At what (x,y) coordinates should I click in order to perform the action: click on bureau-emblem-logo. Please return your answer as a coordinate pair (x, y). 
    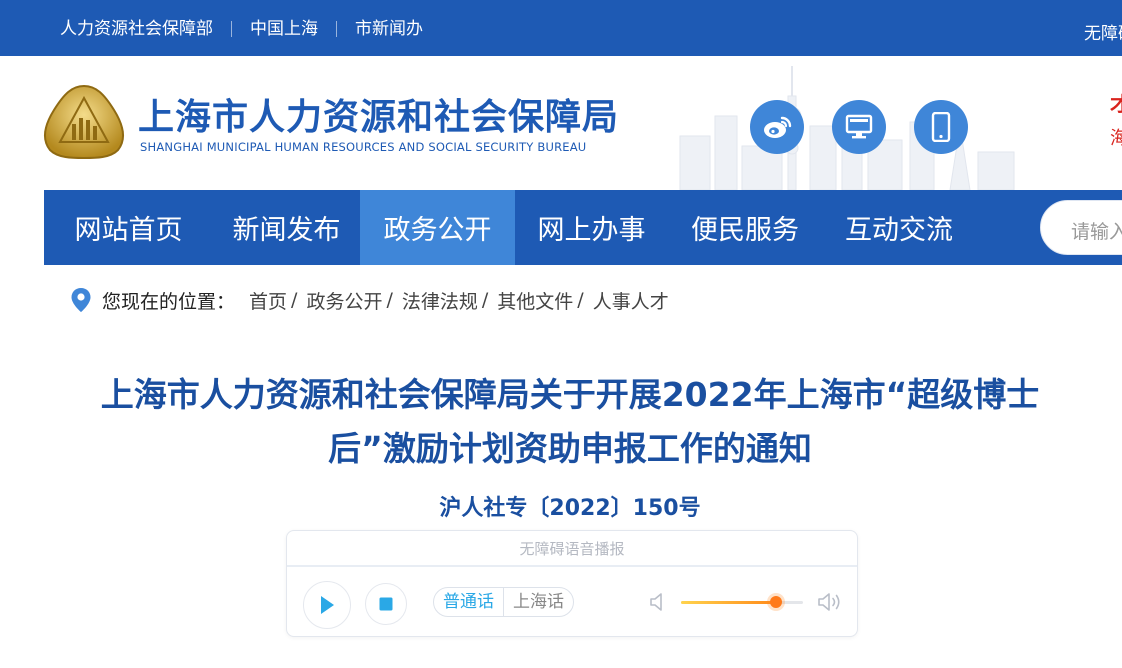
    Looking at the image, I should click on (84, 122).